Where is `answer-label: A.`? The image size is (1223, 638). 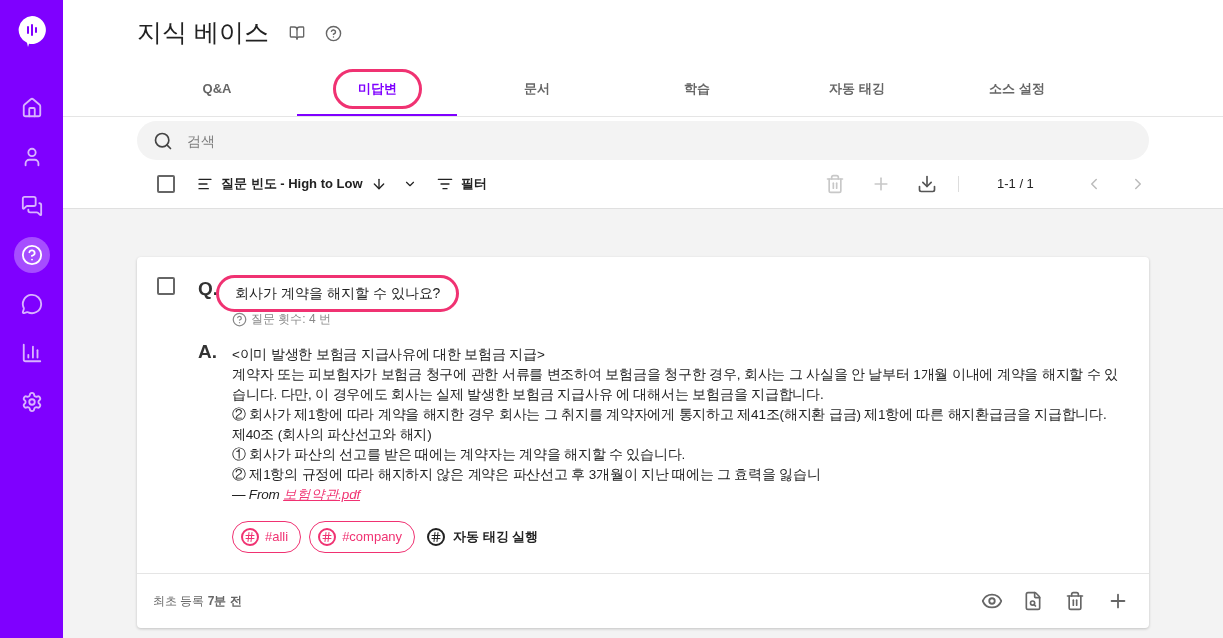 answer-label: A. is located at coordinates (208, 351).